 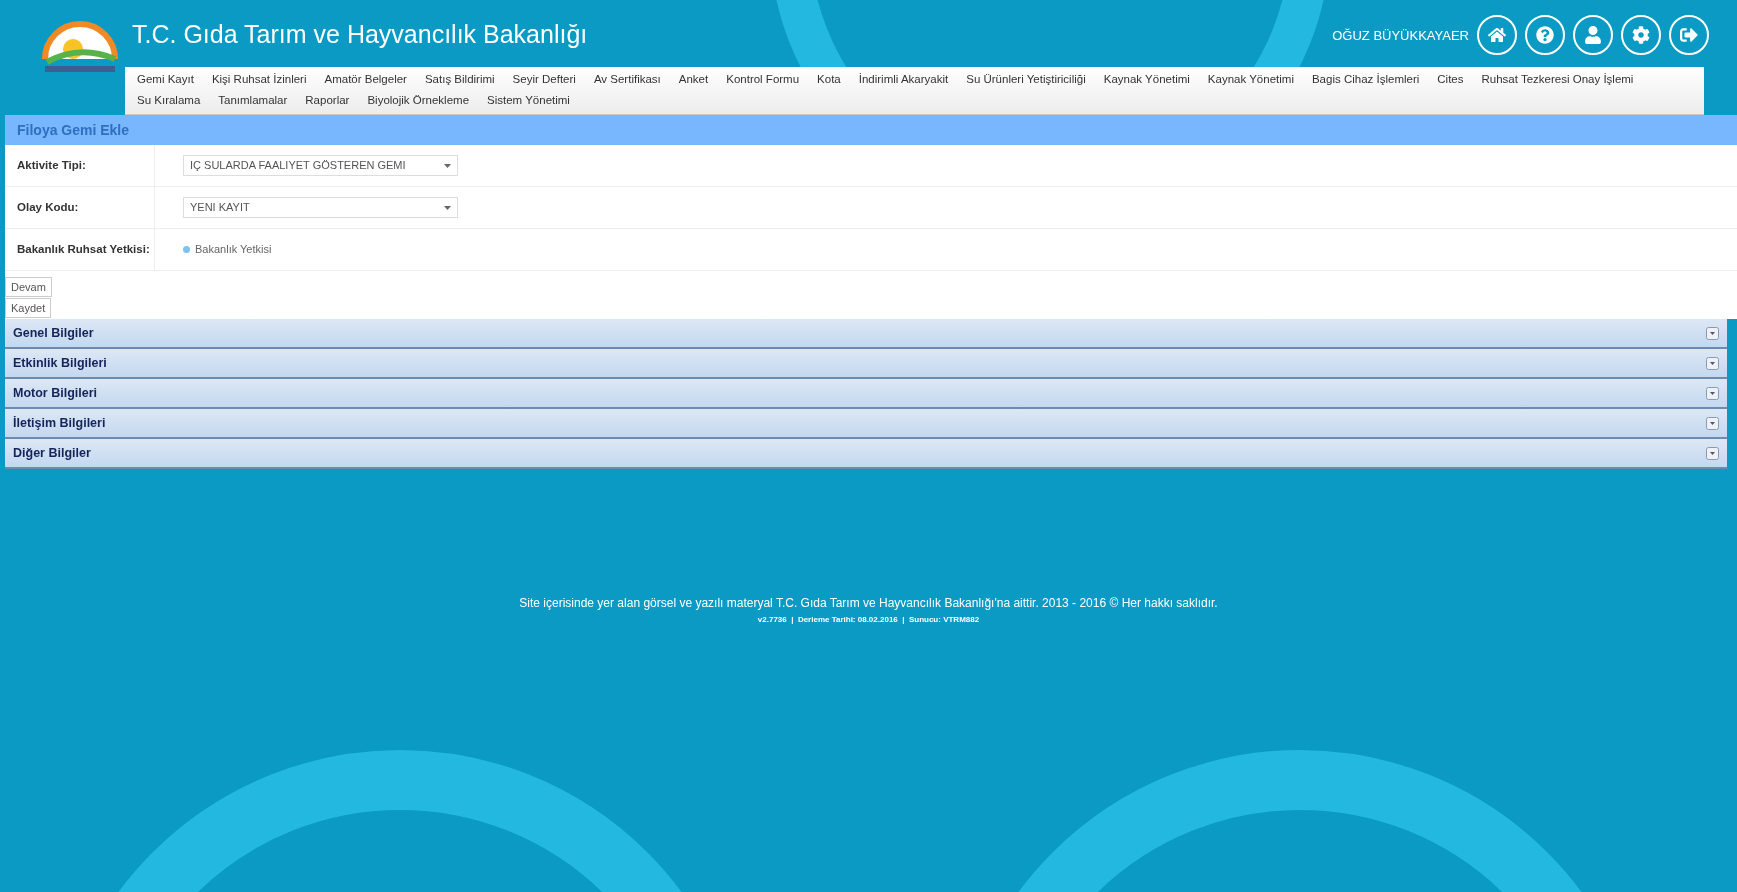 I want to click on nav-link: Tanımlamalar, so click(x=253, y=101).